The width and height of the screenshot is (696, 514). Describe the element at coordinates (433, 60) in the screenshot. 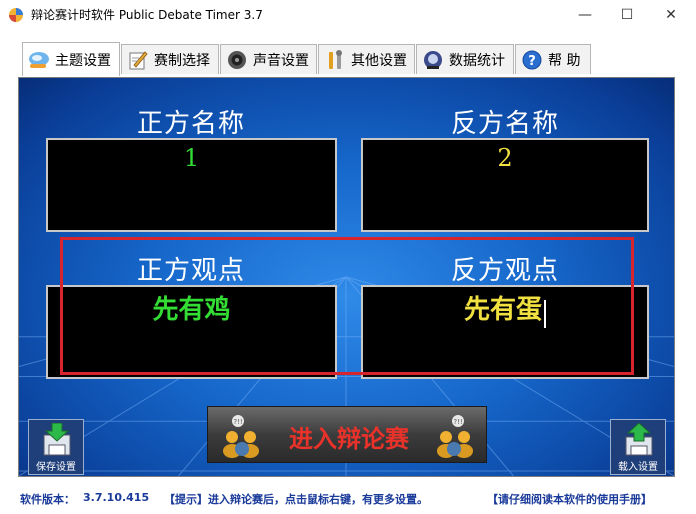

I see `stats-icon` at that location.